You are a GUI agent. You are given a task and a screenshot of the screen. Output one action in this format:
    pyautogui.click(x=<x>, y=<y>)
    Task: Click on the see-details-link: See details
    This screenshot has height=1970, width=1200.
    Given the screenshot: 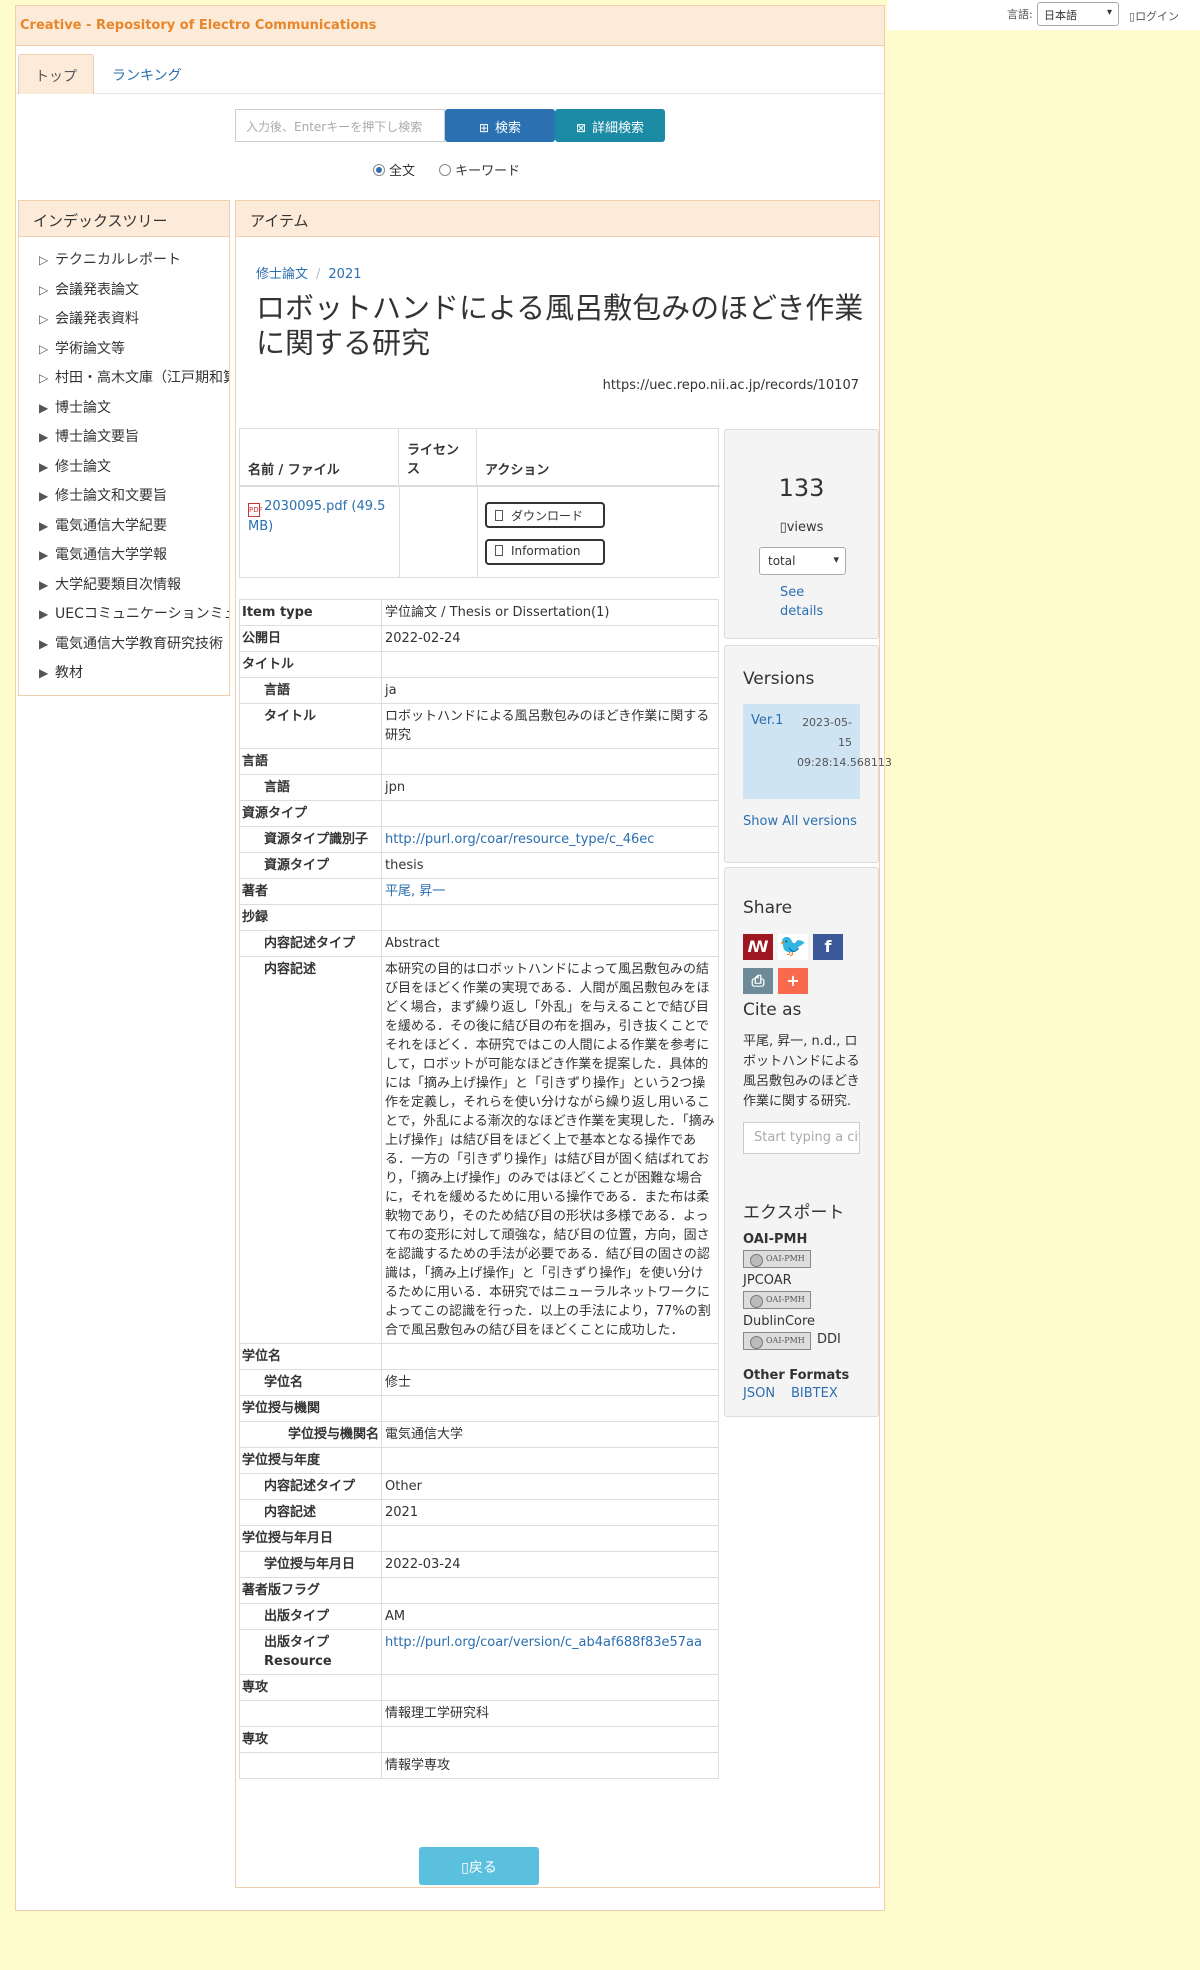 What is the action you would take?
    pyautogui.click(x=805, y=602)
    